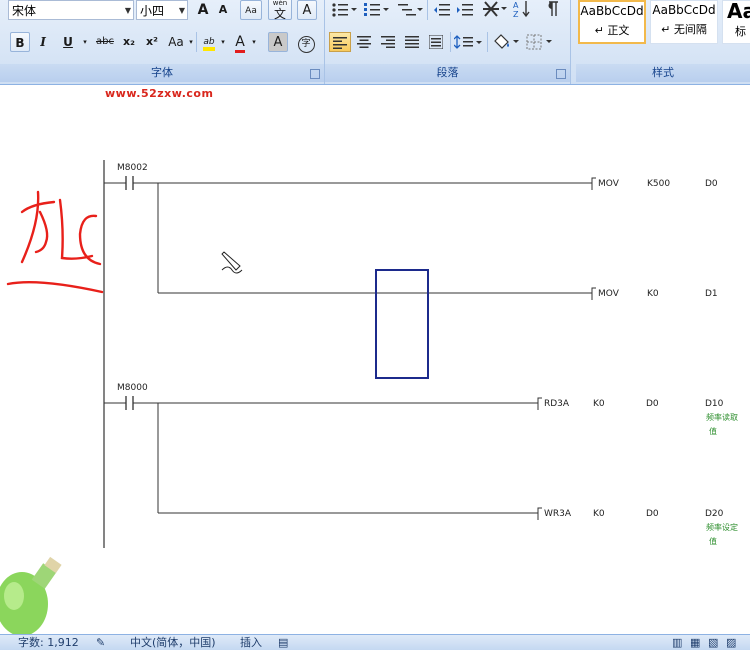 Image resolution: width=750 pixels, height=650 pixels. What do you see at coordinates (209, 42) in the screenshot?
I see `highlight-button: ab` at bounding box center [209, 42].